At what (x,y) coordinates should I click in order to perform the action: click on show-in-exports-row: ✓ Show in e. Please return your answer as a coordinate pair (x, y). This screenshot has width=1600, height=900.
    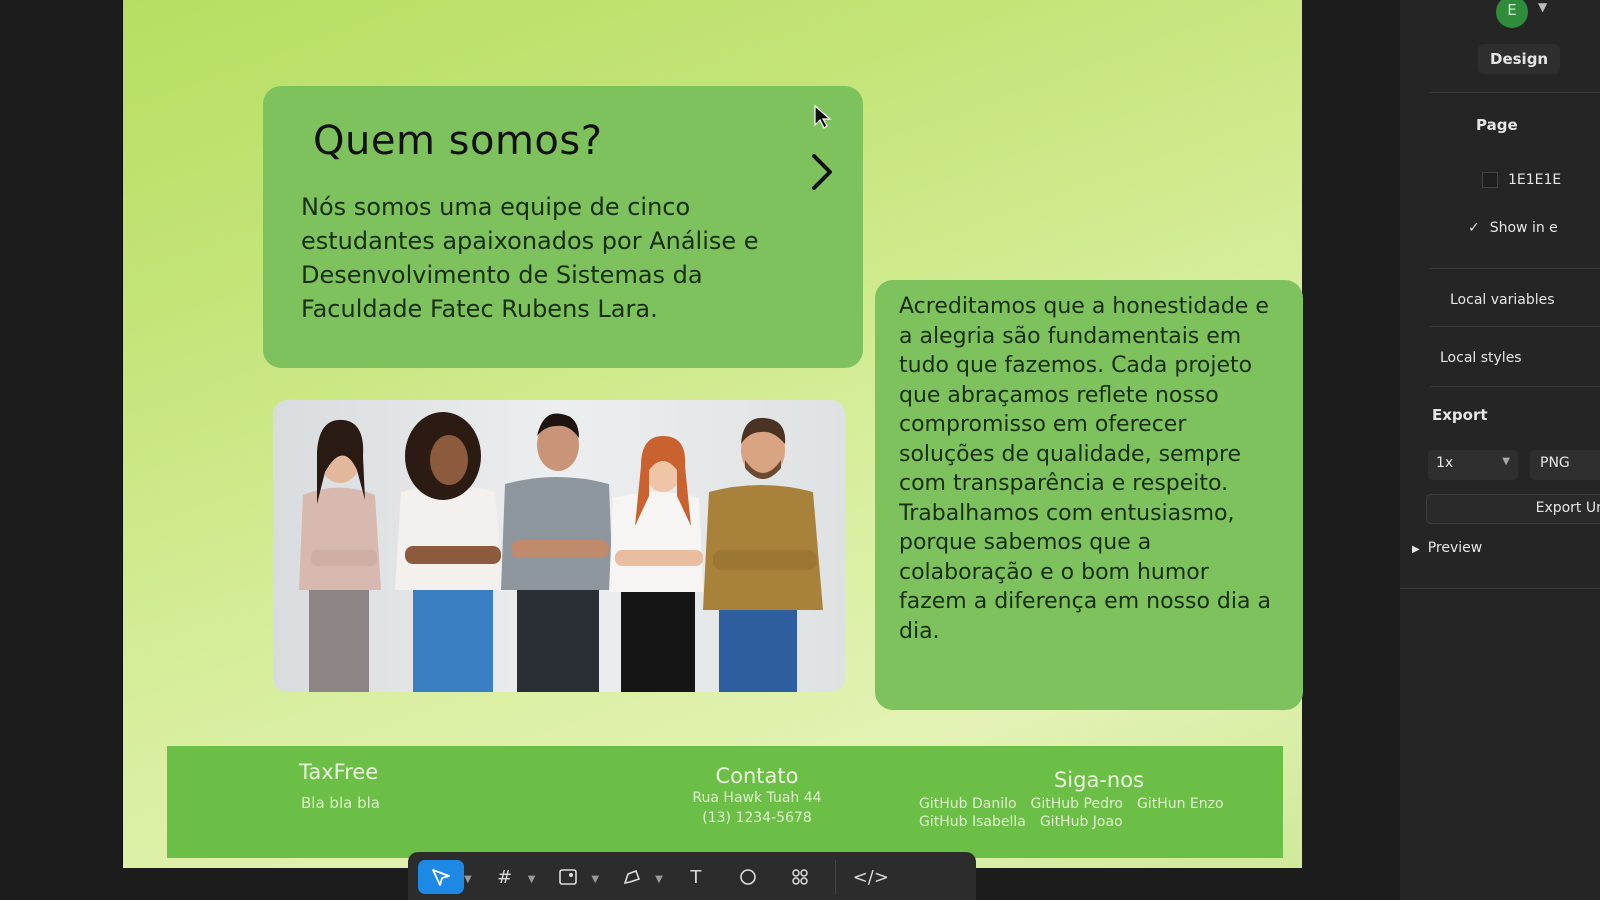
    Looking at the image, I should click on (1513, 228).